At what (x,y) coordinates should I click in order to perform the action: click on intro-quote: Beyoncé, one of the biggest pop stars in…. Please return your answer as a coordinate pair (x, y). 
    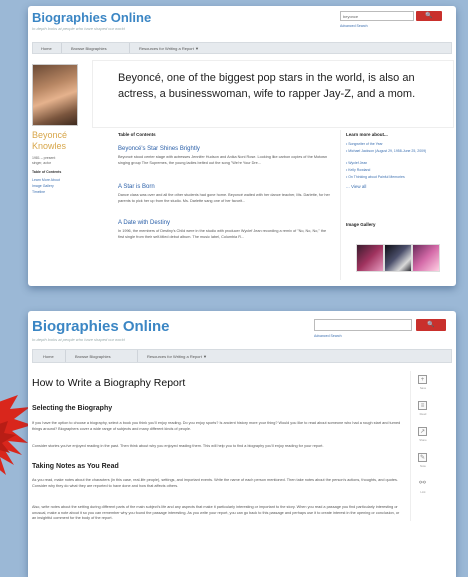
    Looking at the image, I should click on (267, 86).